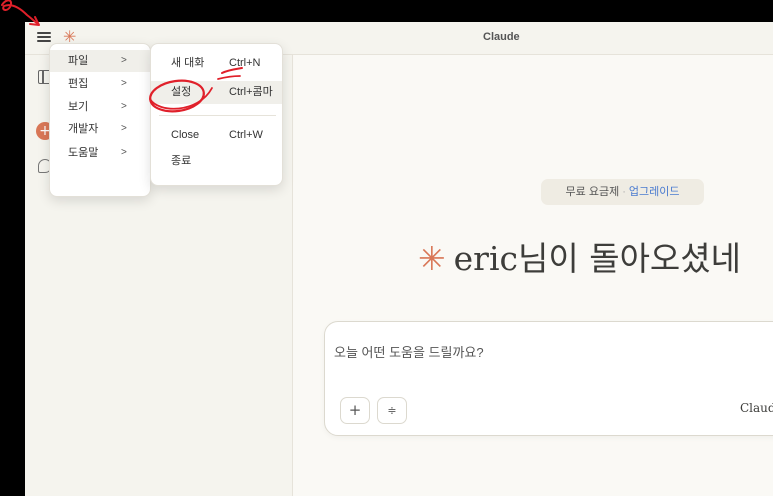 The height and width of the screenshot is (496, 773). I want to click on message-composer: 오늘 어떤 도움을 드릴까요? + ≑ Claude, so click(548, 378).